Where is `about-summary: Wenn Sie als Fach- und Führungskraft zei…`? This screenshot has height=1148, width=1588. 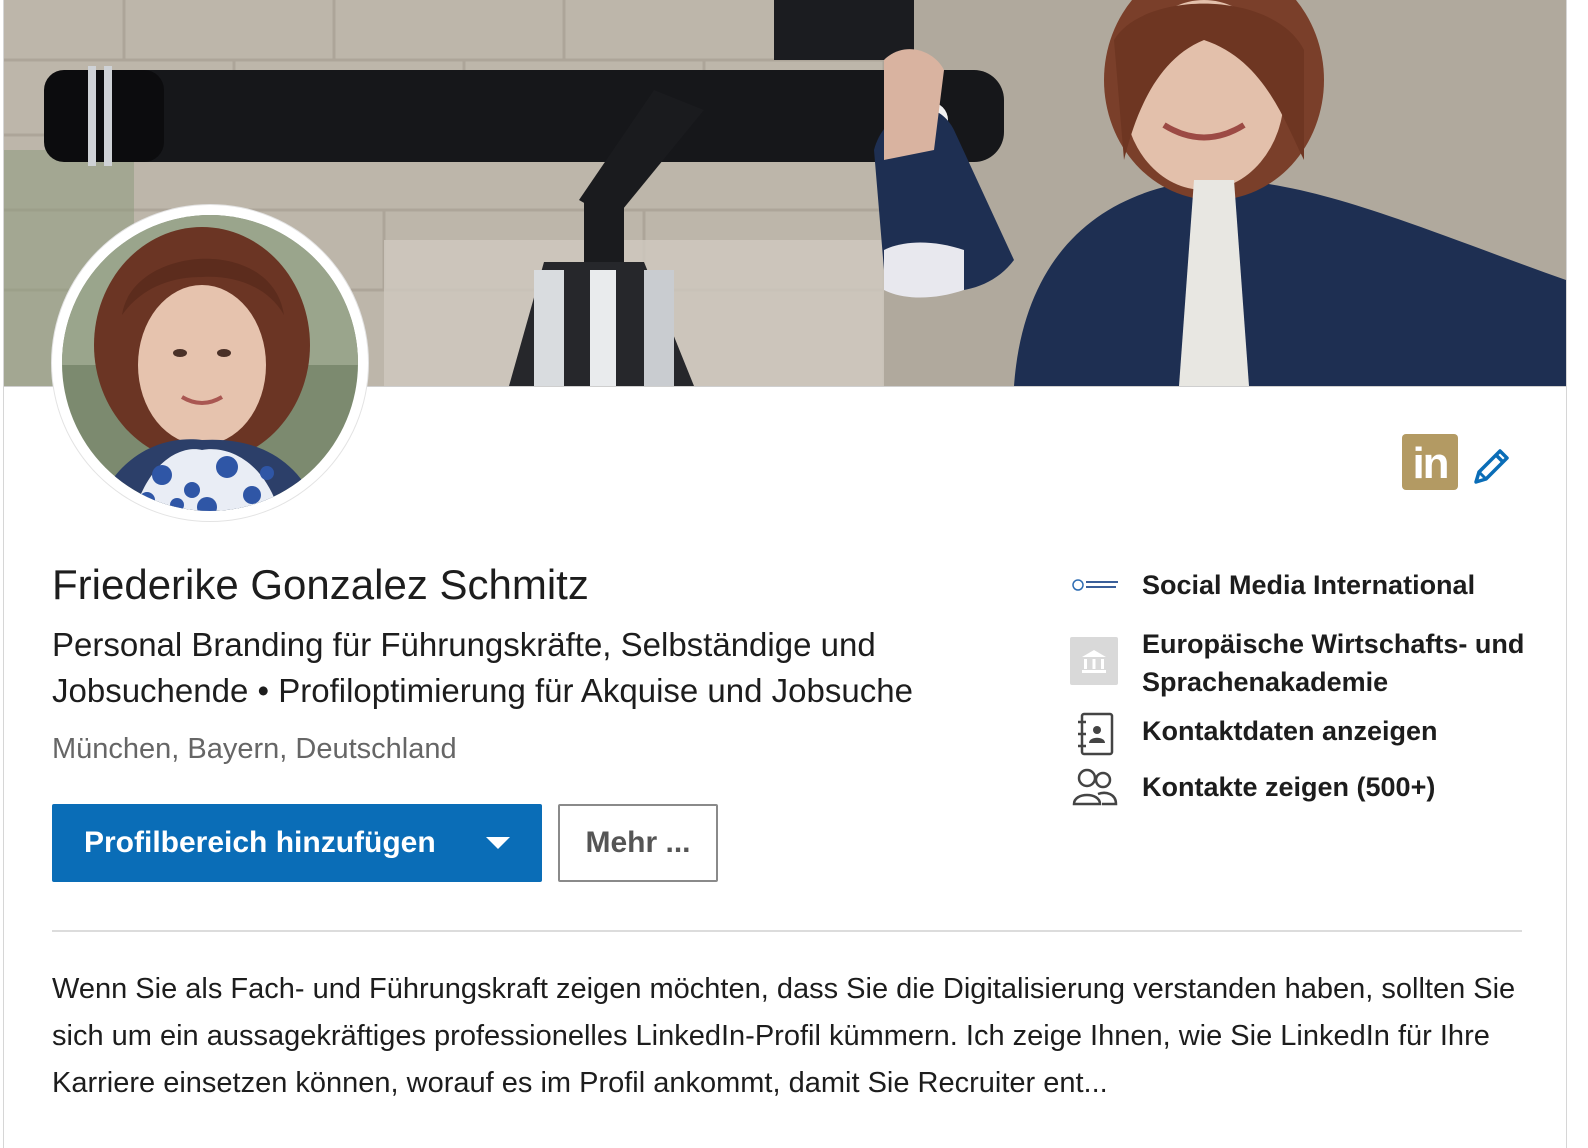 about-summary: Wenn Sie als Fach- und Führungskraft zei… is located at coordinates (787, 1036).